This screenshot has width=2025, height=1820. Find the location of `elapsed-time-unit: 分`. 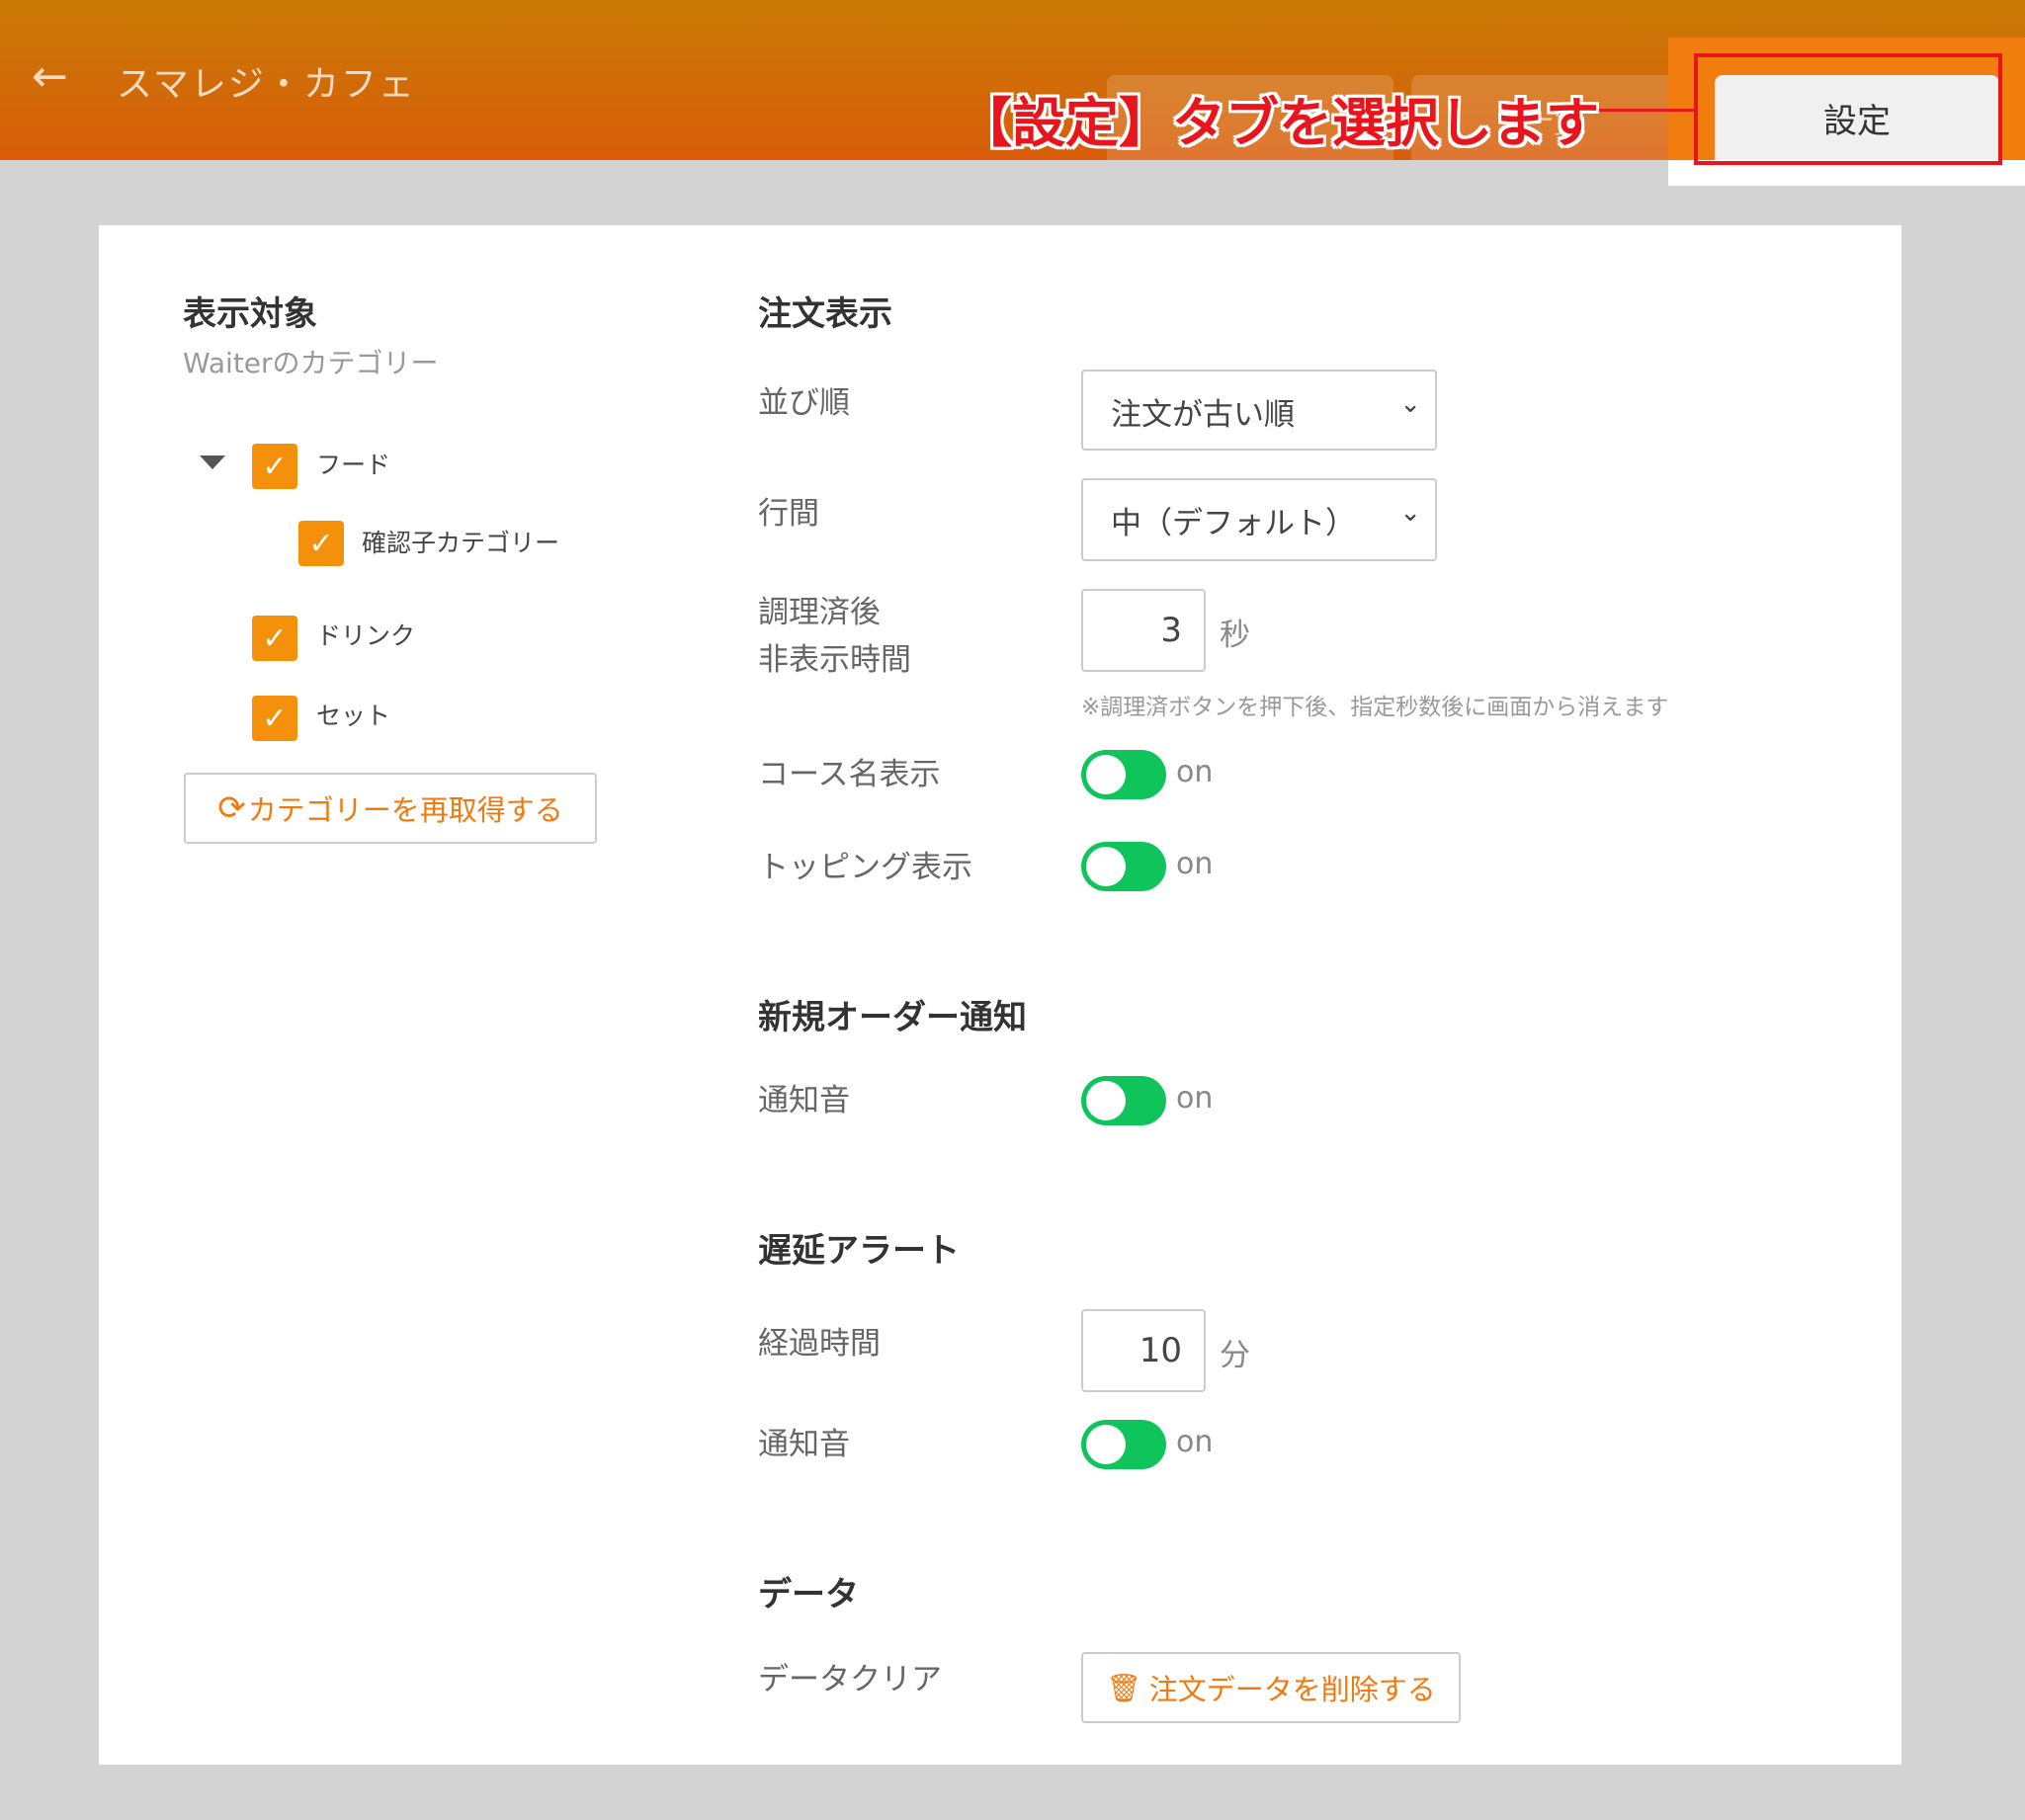

elapsed-time-unit: 分 is located at coordinates (1235, 1355).